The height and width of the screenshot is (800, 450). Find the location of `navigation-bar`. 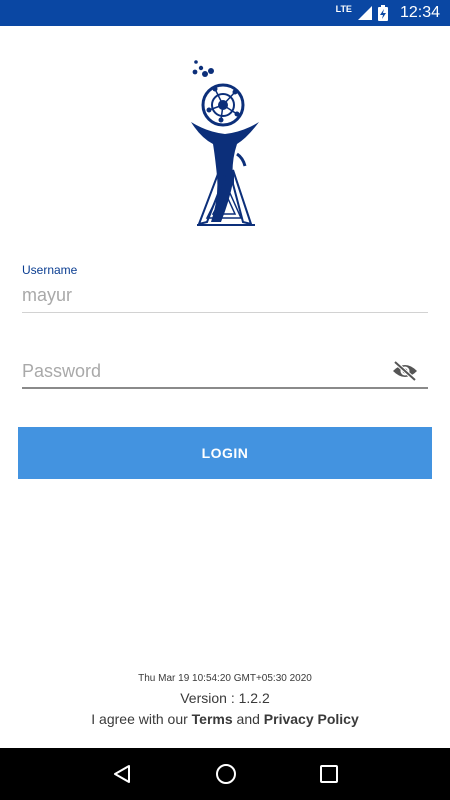

navigation-bar is located at coordinates (225, 774).